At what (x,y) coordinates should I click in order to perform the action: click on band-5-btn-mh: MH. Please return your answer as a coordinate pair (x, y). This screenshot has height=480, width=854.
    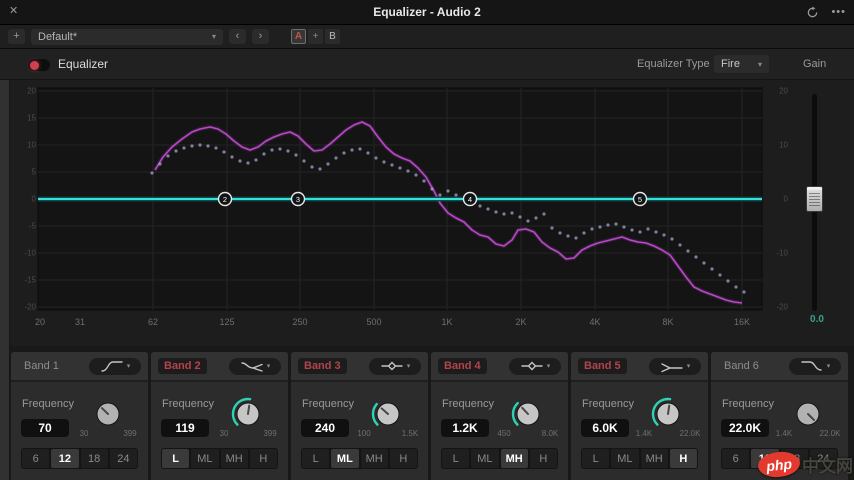
    Looking at the image, I should click on (654, 458).